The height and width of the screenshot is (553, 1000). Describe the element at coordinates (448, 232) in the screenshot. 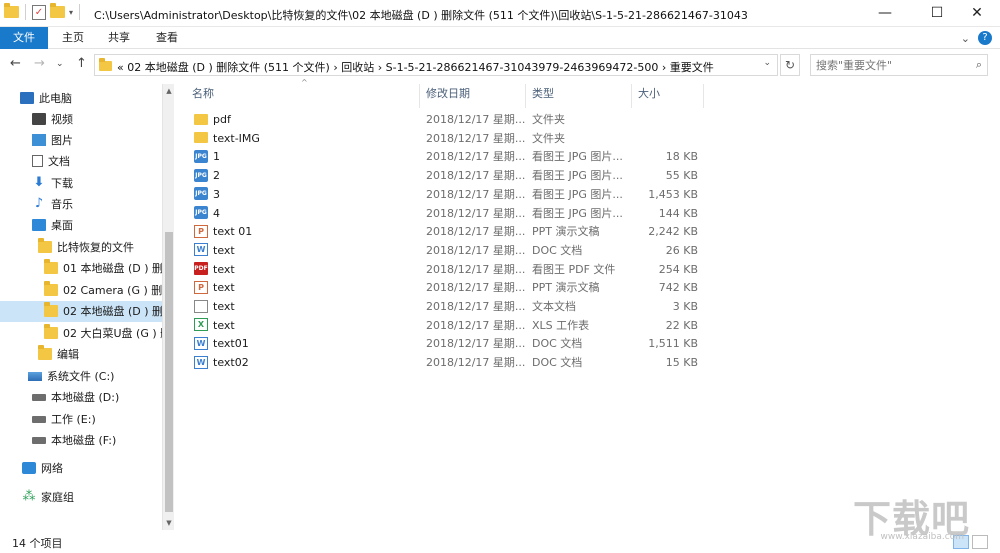

I see `file-row: Ptext 01 2018/12/17 星期... PPT 演示文稿 2,242 KB` at that location.